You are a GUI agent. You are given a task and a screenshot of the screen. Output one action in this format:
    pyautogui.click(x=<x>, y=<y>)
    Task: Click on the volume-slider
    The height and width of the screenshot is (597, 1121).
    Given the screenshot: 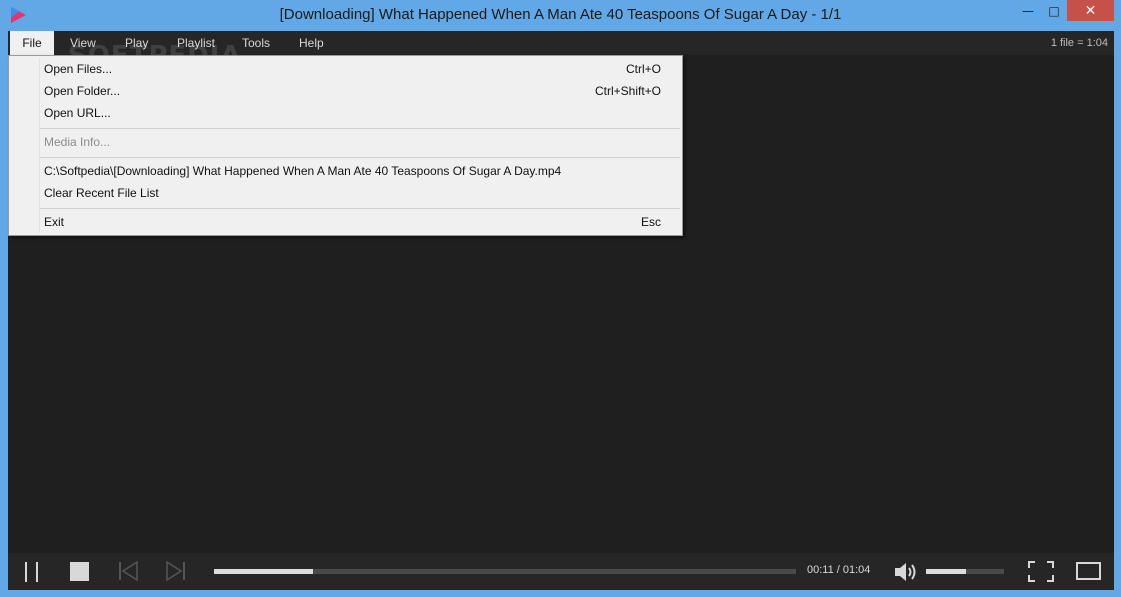 What is the action you would take?
    pyautogui.click(x=965, y=571)
    